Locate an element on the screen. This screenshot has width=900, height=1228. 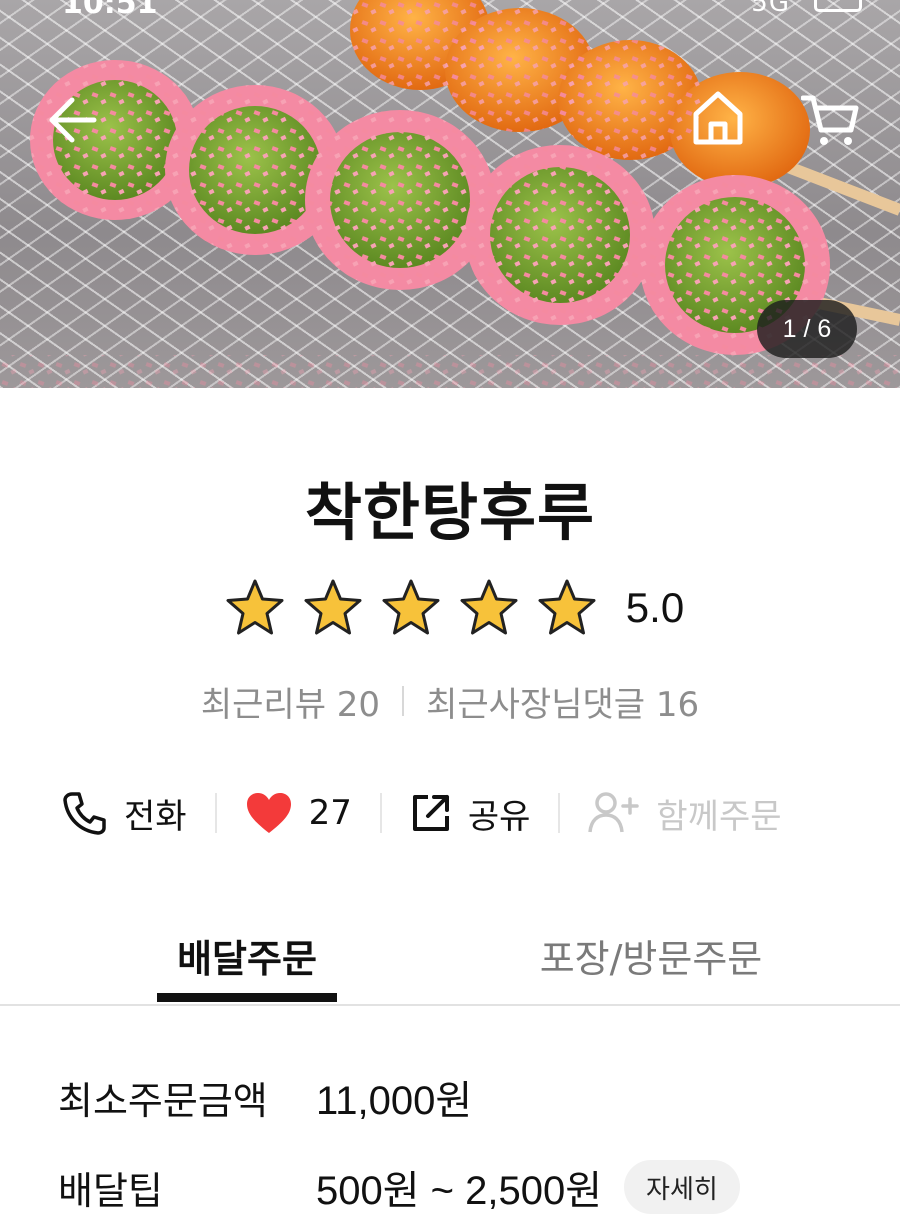
phone-icon is located at coordinates (84, 813).